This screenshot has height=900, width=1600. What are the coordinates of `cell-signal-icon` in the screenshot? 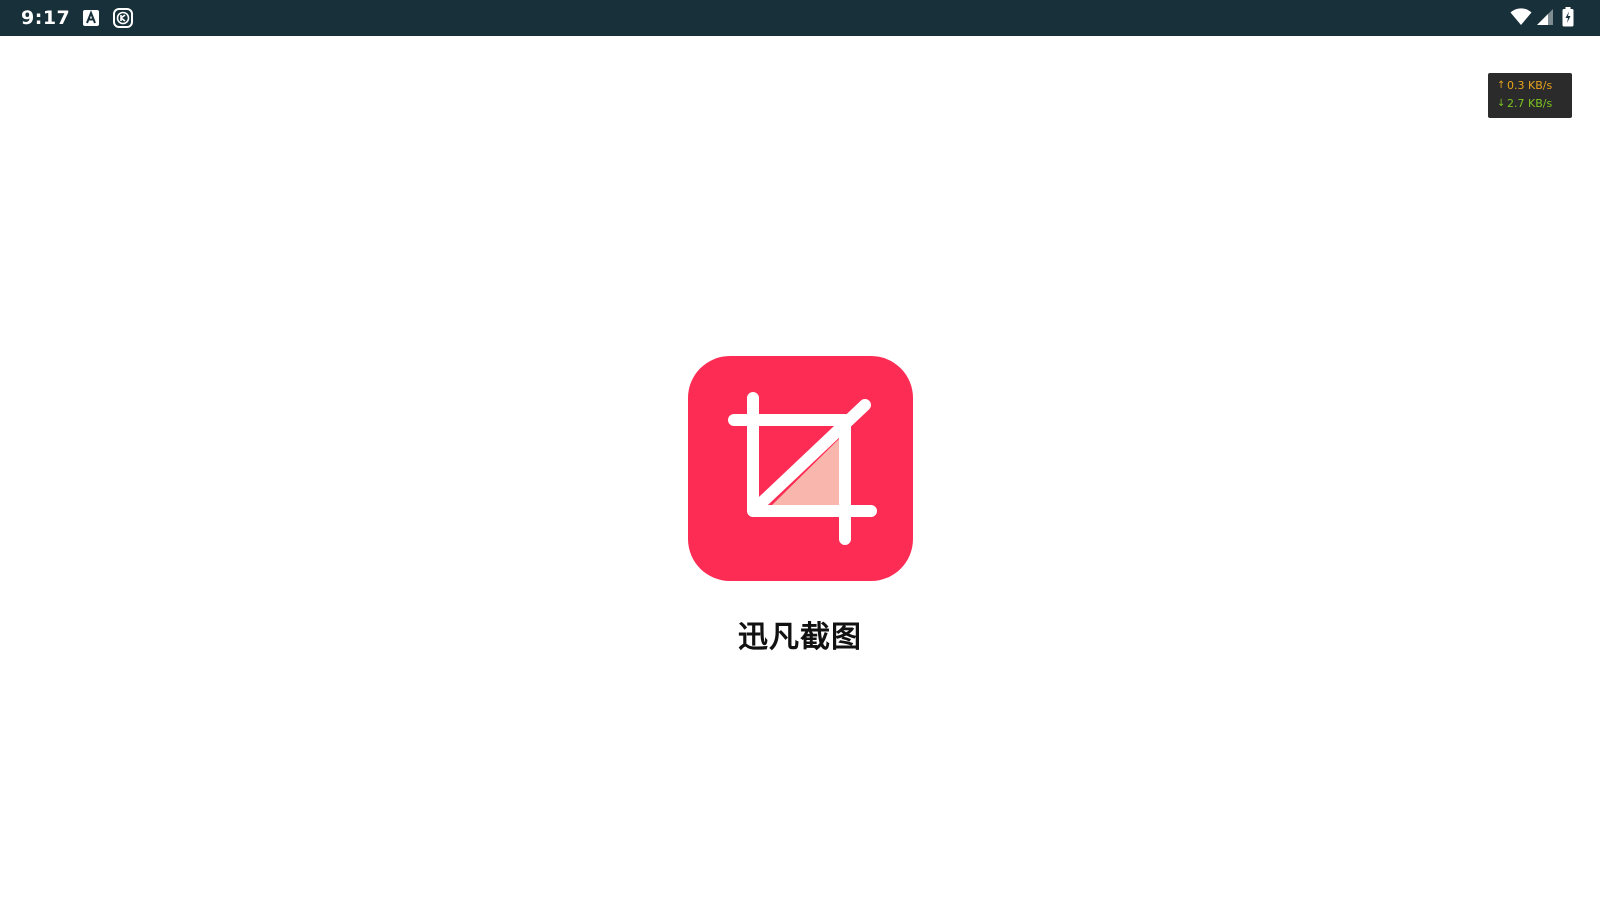 It's located at (1545, 17).